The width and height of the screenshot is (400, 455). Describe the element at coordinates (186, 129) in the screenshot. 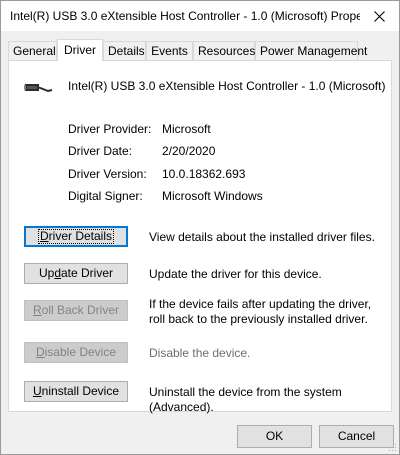

I see `driver-provider-value: Microsoft` at that location.